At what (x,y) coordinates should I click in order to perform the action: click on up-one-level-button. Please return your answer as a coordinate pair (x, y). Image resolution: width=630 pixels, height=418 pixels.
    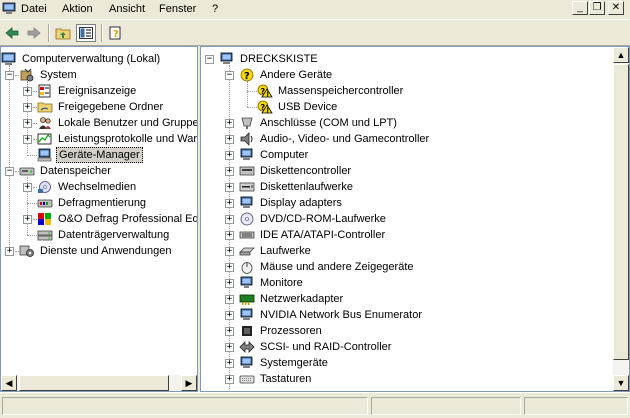
    Looking at the image, I should click on (63, 33).